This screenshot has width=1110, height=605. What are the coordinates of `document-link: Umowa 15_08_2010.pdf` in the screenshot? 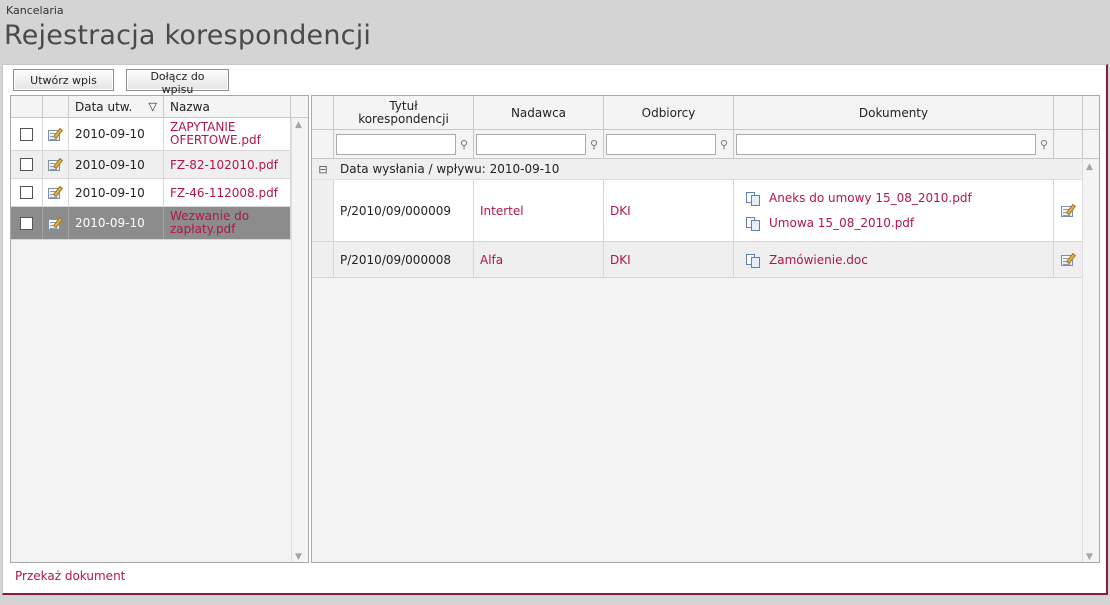 It's located at (841, 223).